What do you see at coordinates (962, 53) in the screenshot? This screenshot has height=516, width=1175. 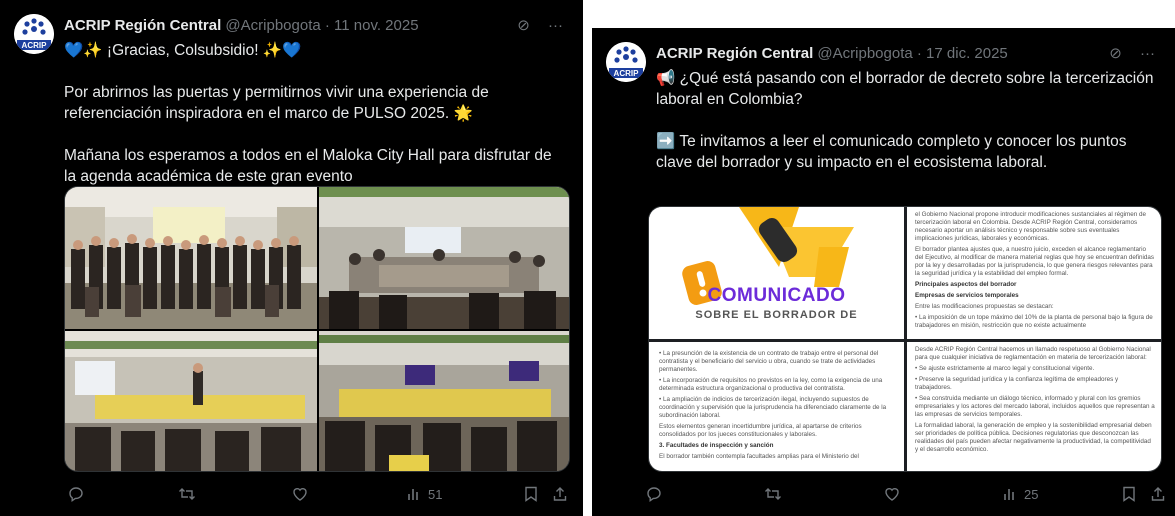 I see `tweet-date: · 17 dic. 2025` at bounding box center [962, 53].